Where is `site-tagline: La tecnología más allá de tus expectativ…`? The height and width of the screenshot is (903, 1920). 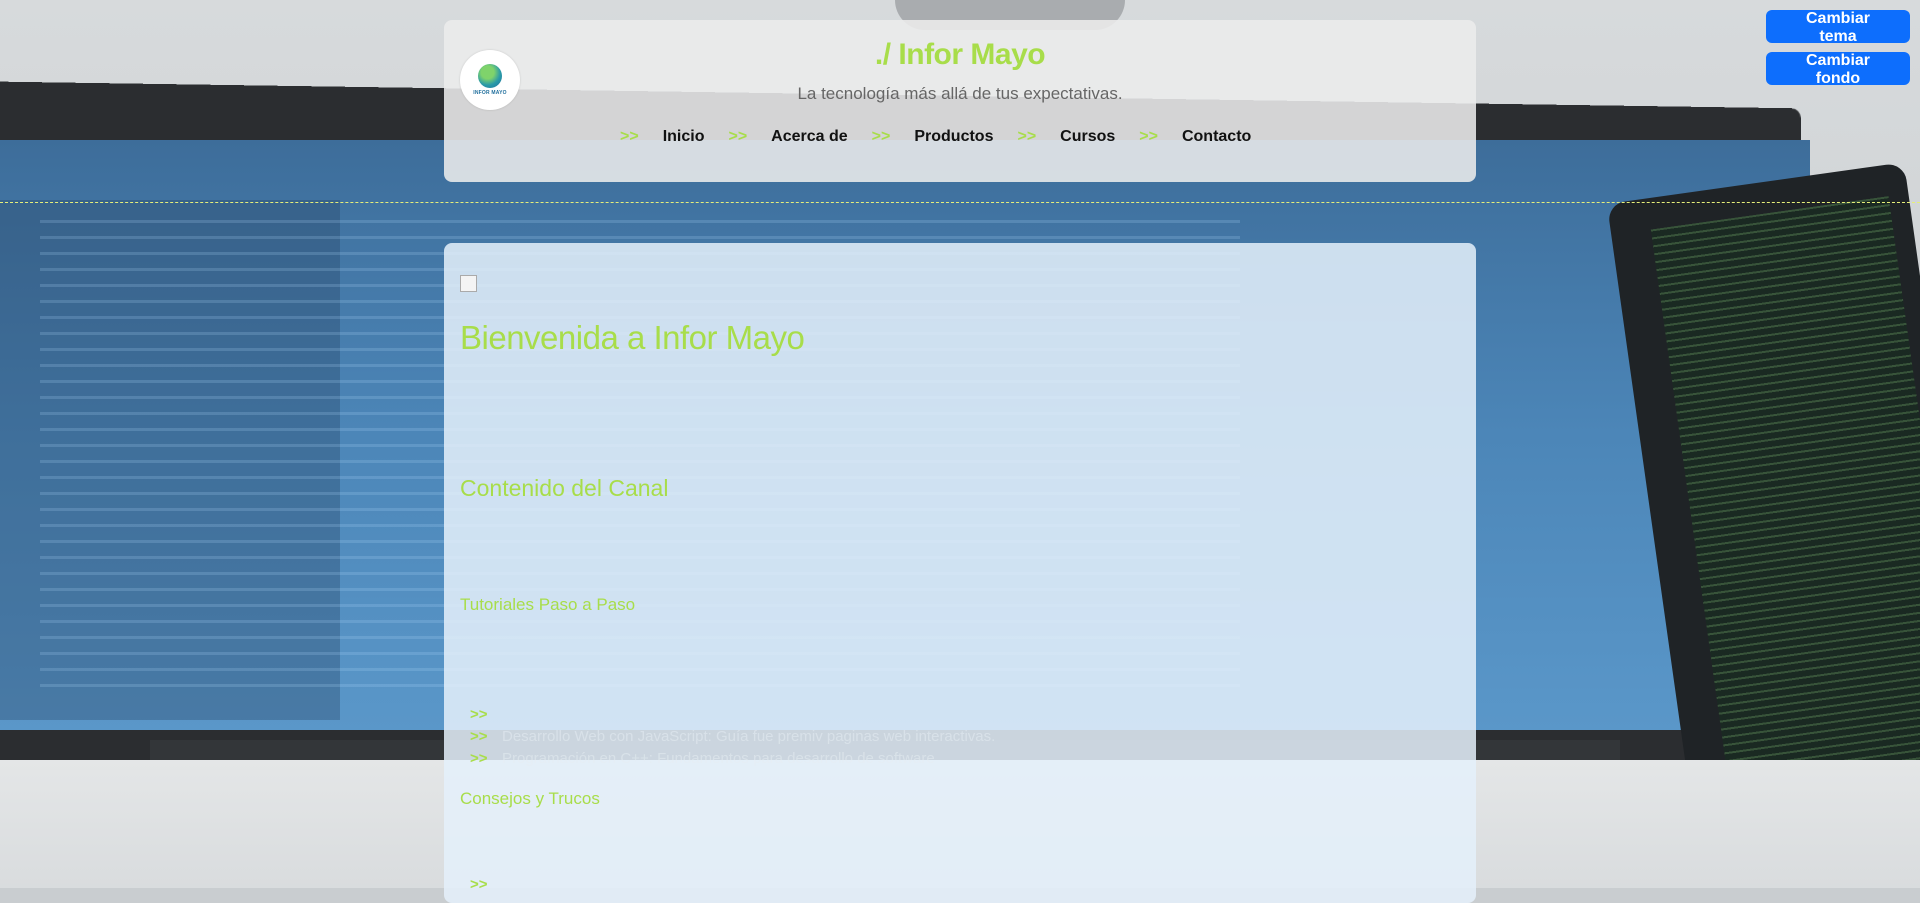
site-tagline: La tecnología más allá de tus expectativ… is located at coordinates (960, 93).